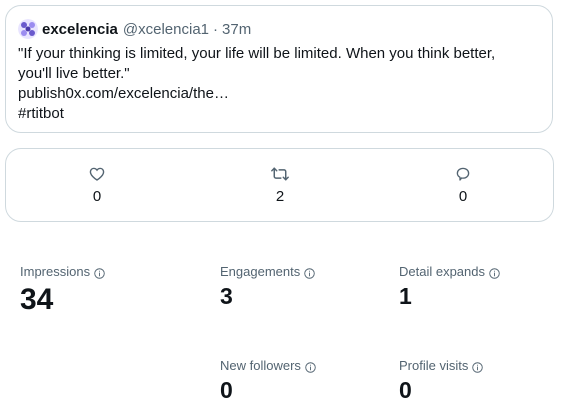  Describe the element at coordinates (463, 185) in the screenshot. I see `reply-metric: 0` at that location.